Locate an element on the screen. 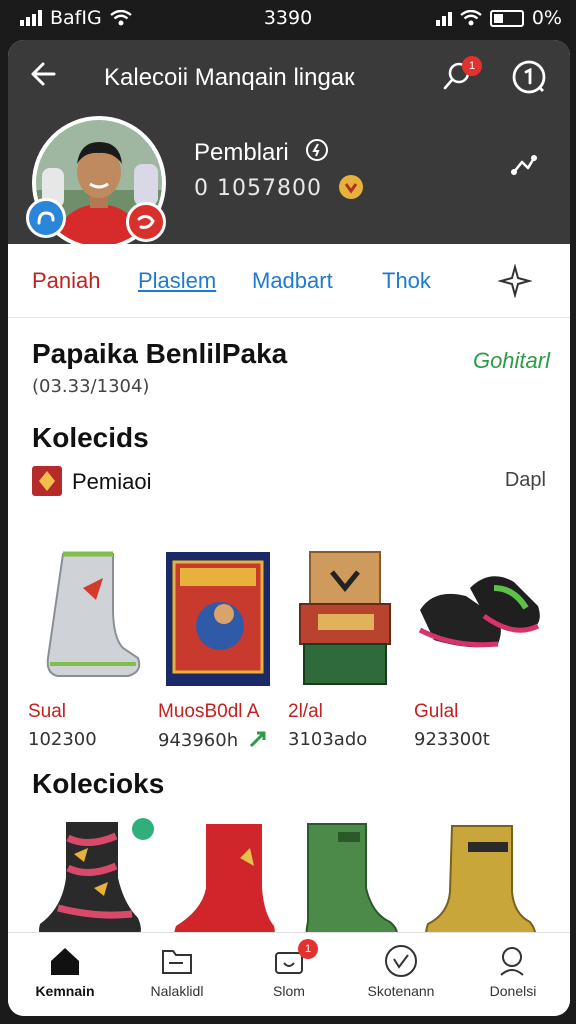 The height and width of the screenshot is (1024, 576). folder-icon is located at coordinates (177, 962).